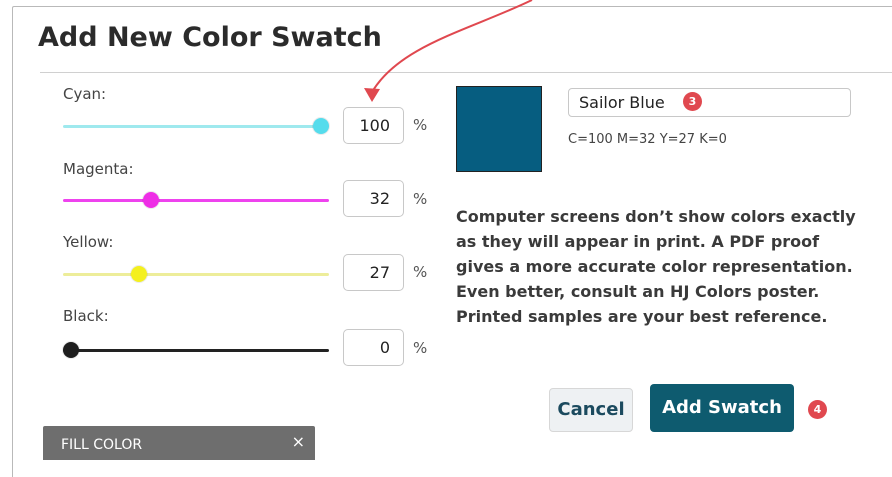 The height and width of the screenshot is (477, 892). Describe the element at coordinates (196, 126) in the screenshot. I see `cyan-slider-track` at that location.